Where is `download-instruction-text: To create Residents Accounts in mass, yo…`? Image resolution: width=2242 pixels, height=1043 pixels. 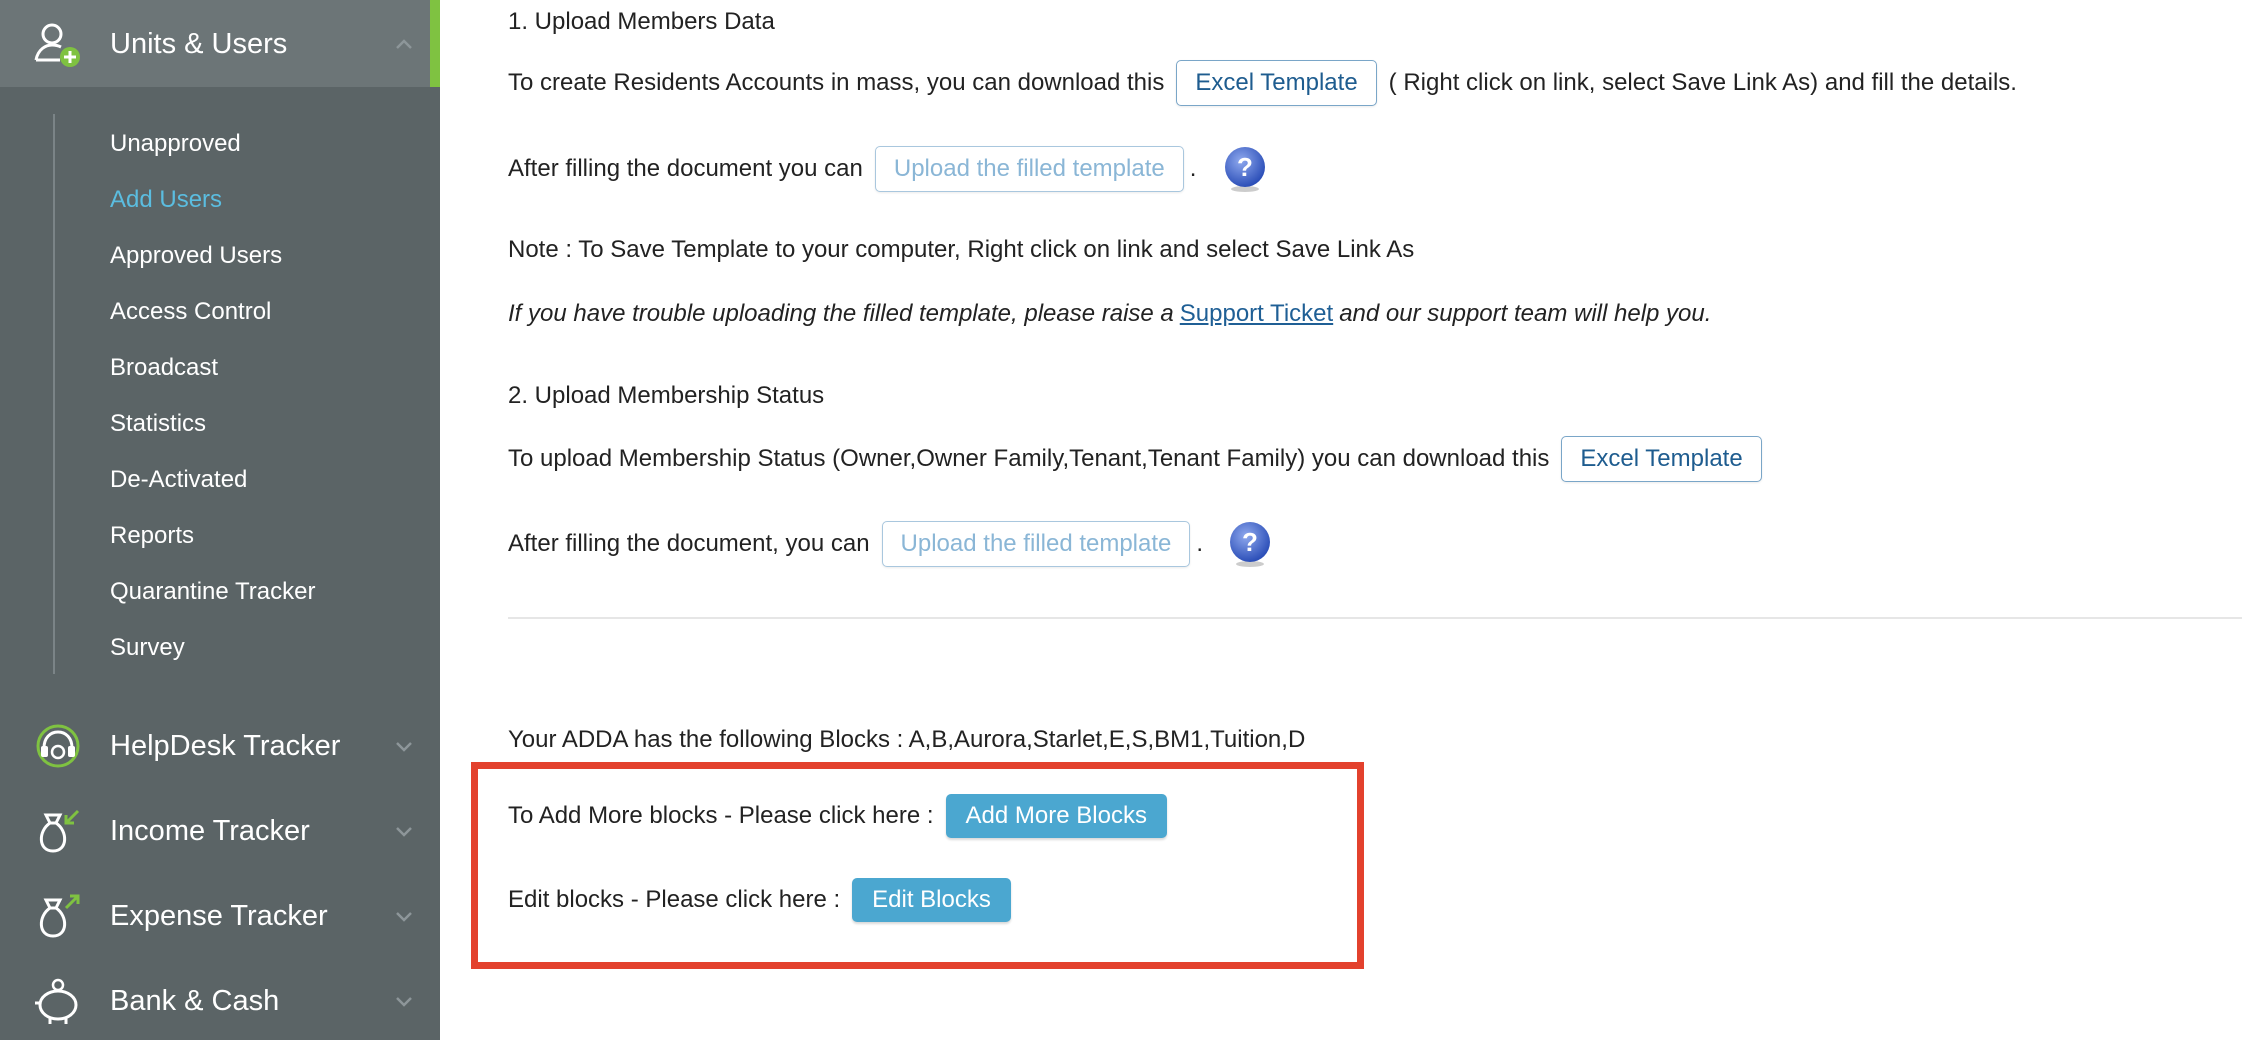
download-instruction-text: To create Residents Accounts in mass, yo… is located at coordinates (836, 82).